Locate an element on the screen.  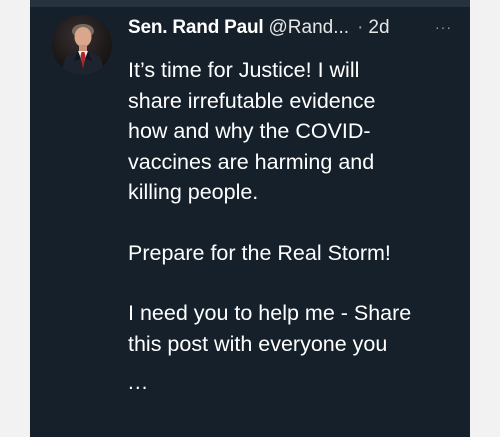
divider is located at coordinates (250, 3).